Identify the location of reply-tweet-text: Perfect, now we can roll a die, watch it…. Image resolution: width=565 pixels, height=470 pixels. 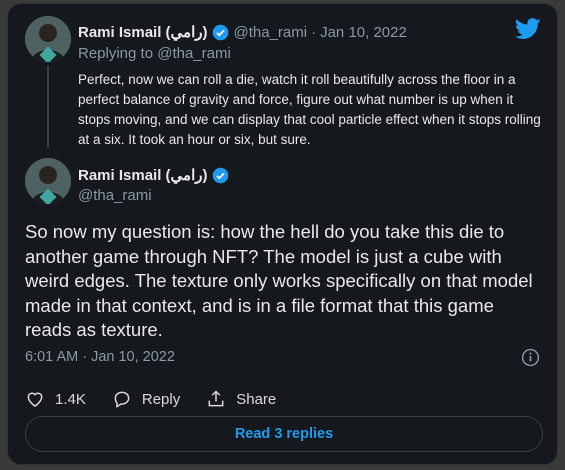
(309, 109).